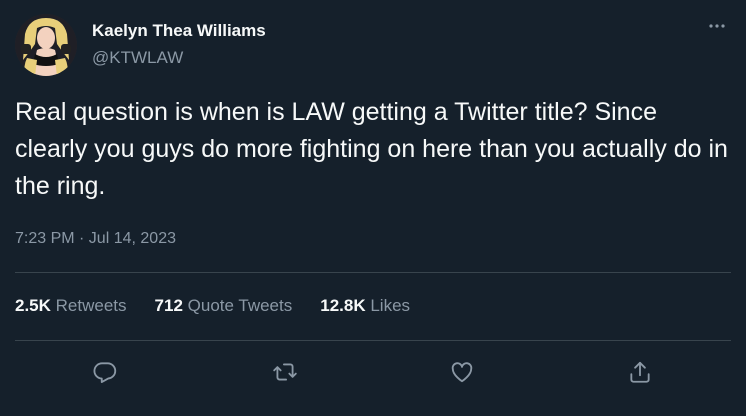 The height and width of the screenshot is (416, 746). I want to click on retweet-icon, so click(285, 372).